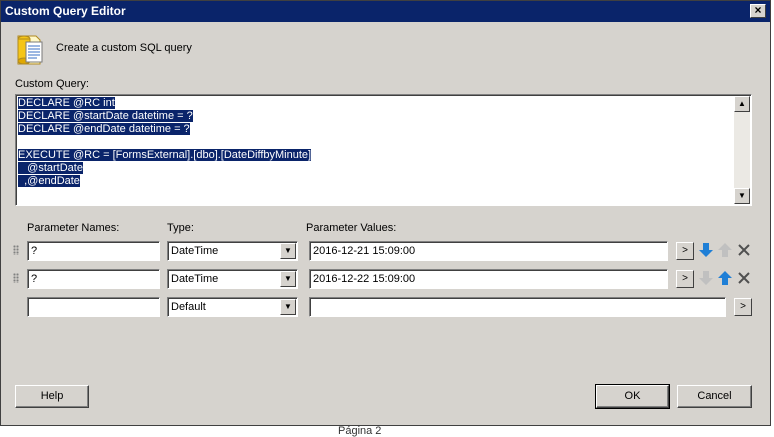 This screenshot has width=774, height=437. I want to click on parameter-type-value: Default, so click(188, 307).